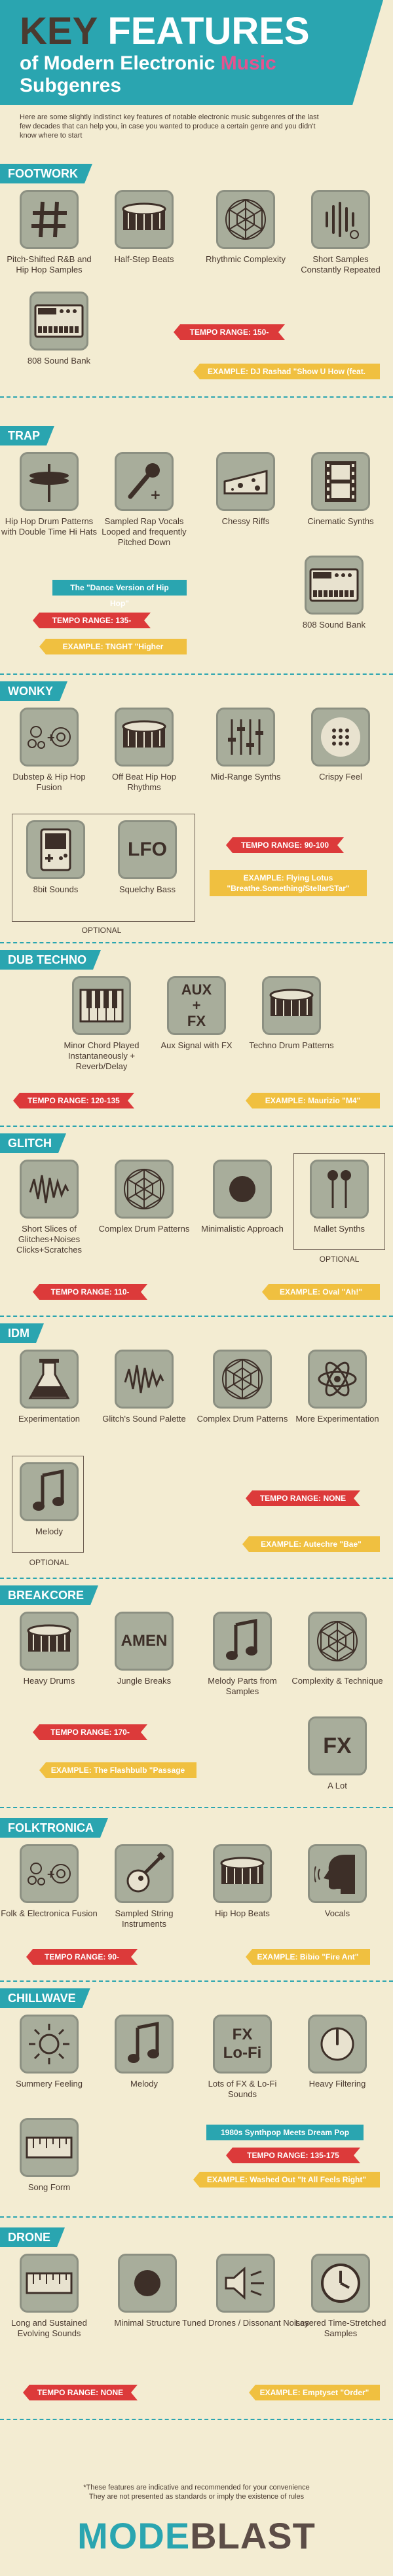 This screenshot has height=2576, width=393. What do you see at coordinates (338, 1785) in the screenshot?
I see `feature-caption: A Lot` at bounding box center [338, 1785].